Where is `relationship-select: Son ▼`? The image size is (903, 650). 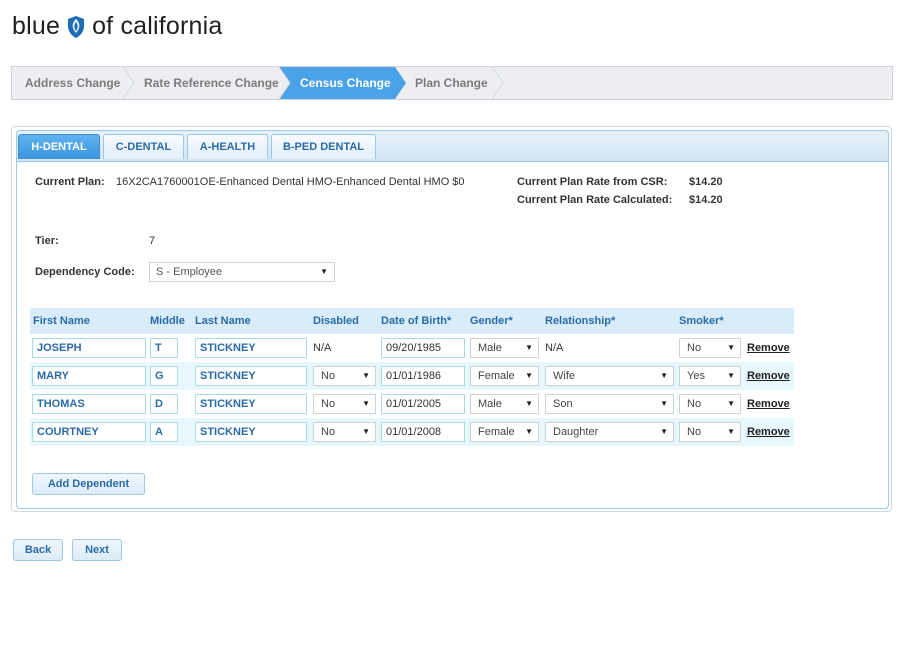 relationship-select: Son ▼ is located at coordinates (609, 404).